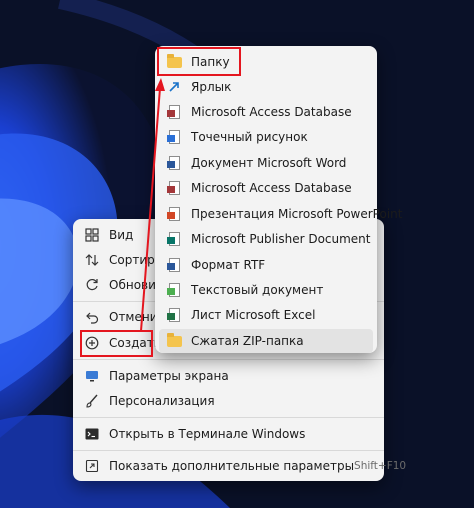 The width and height of the screenshot is (474, 508). What do you see at coordinates (207, 434) in the screenshot?
I see `menu-item-label: Открыть в Терминале Windows` at bounding box center [207, 434].